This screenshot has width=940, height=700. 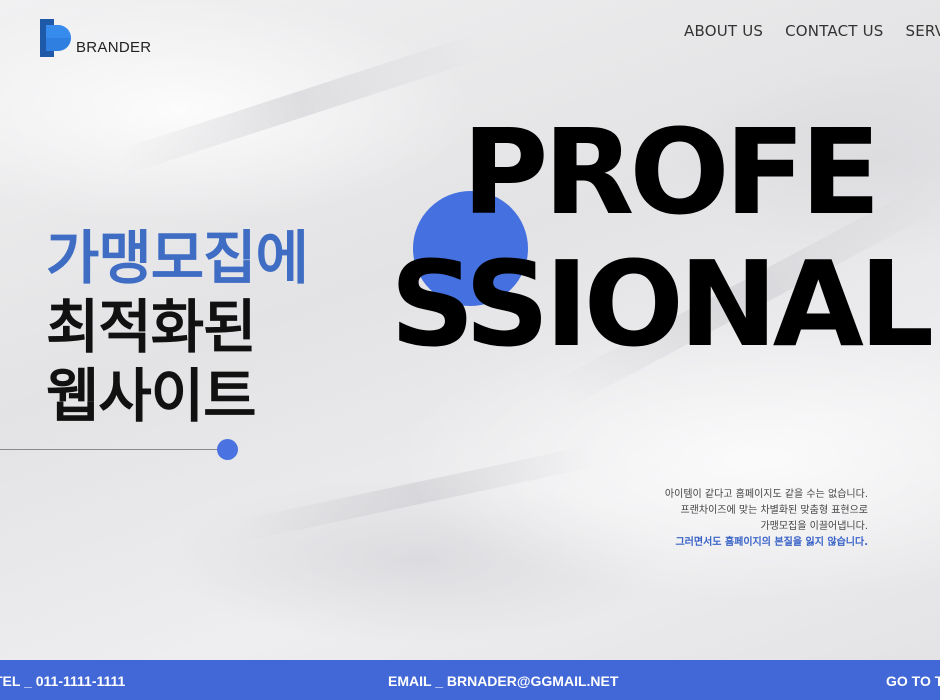 I want to click on description-line-2: 프랜차이즈에 맞는 차별화된 맞춤형 표현으로, so click(x=774, y=510).